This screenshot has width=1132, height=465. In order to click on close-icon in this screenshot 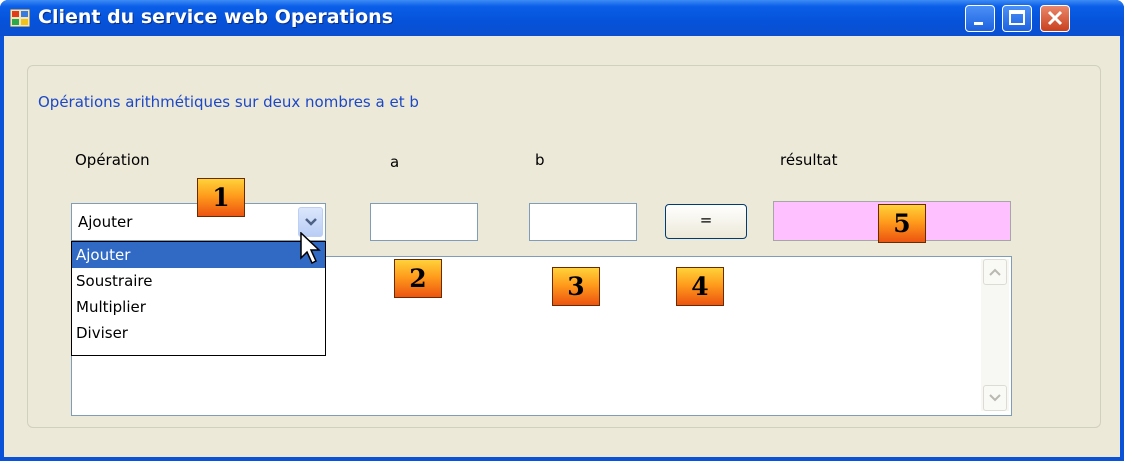, I will do `click(1055, 18)`.